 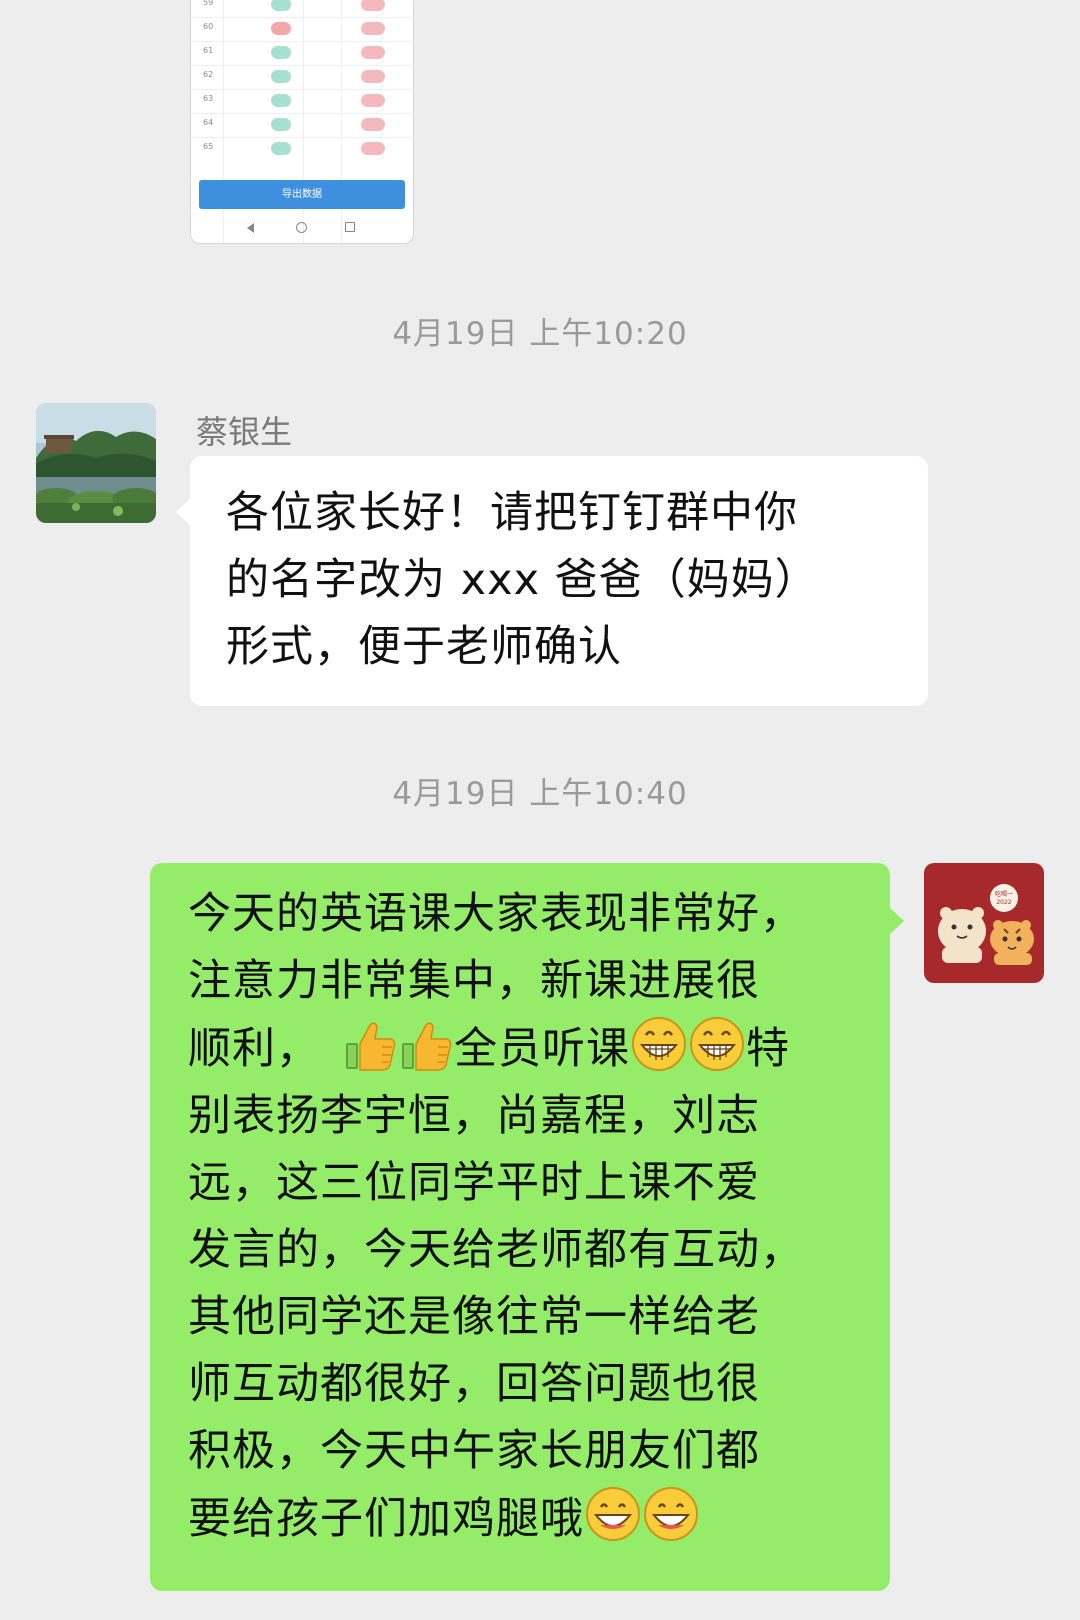 I want to click on my-avatar: 吃喝一 2022, so click(x=984, y=923).